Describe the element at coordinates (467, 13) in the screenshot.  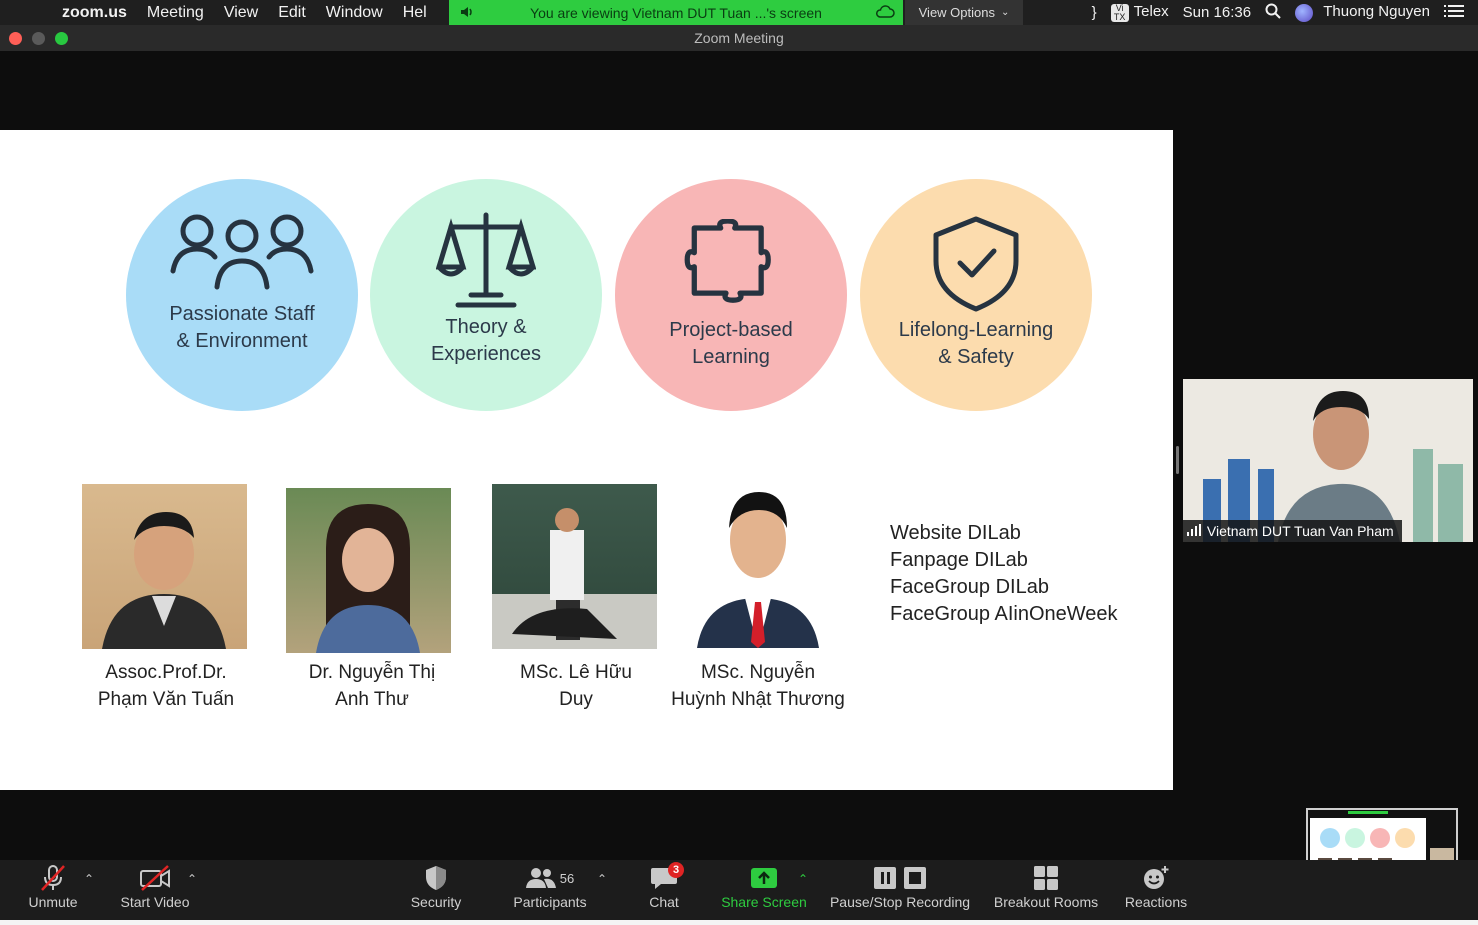
I see `speaker-icon` at that location.